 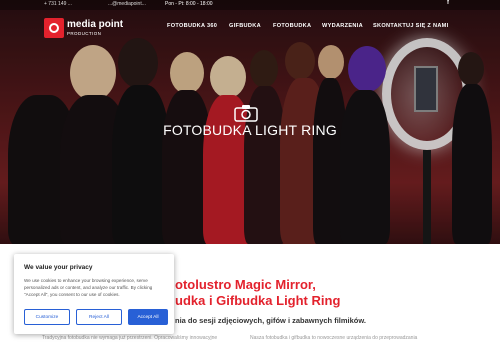 What do you see at coordinates (411, 26) in the screenshot?
I see `nav-item-kontakt: SKONTAKTUJ SIĘ Z NAMI` at bounding box center [411, 26].